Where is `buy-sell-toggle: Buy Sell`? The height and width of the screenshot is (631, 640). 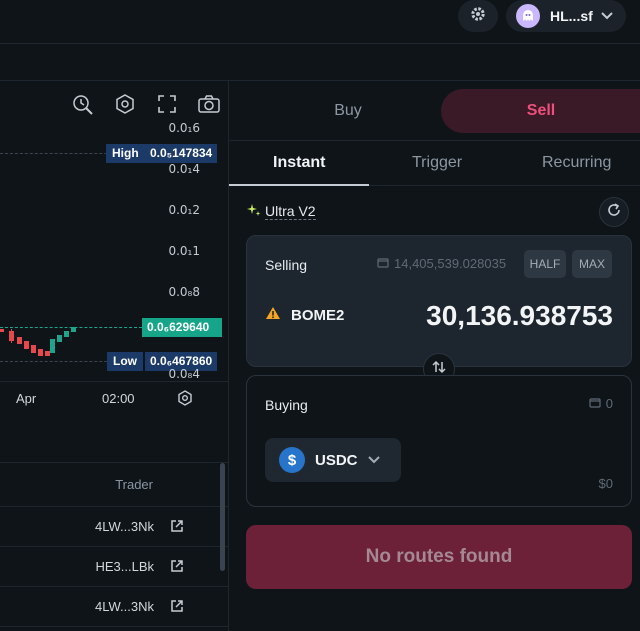
buy-sell-toggle: Buy Sell is located at coordinates (434, 111).